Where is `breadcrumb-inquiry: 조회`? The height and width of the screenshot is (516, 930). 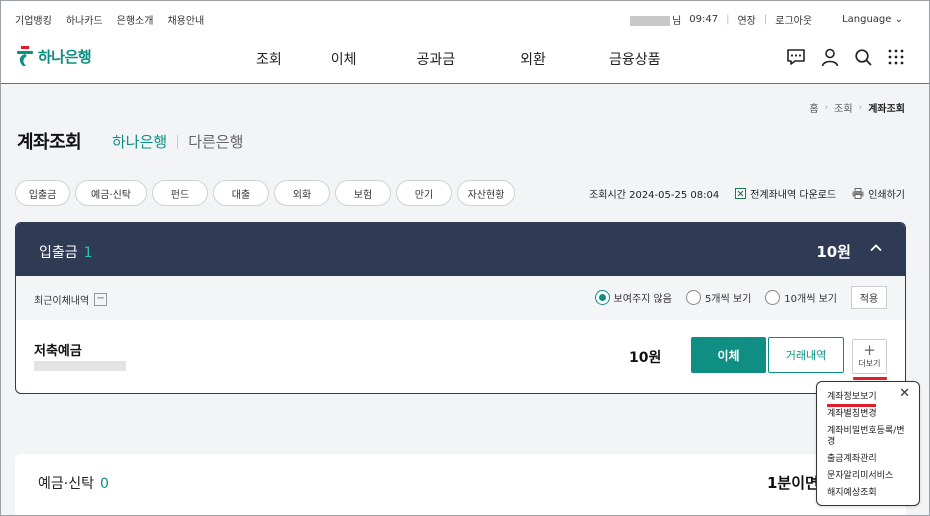 breadcrumb-inquiry: 조회 is located at coordinates (843, 107).